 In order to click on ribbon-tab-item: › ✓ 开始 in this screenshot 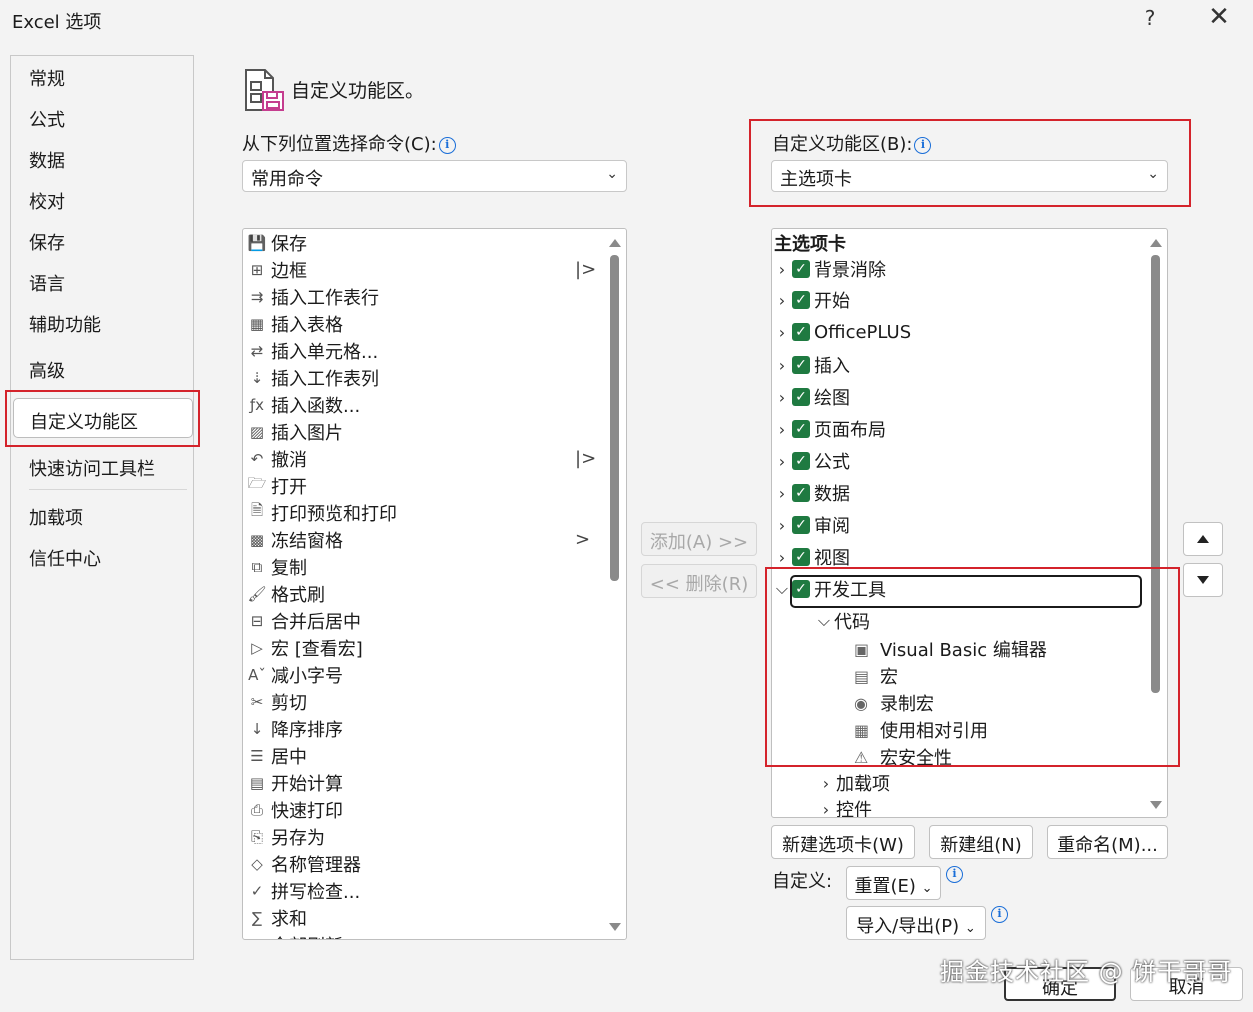, I will do `click(812, 300)`.